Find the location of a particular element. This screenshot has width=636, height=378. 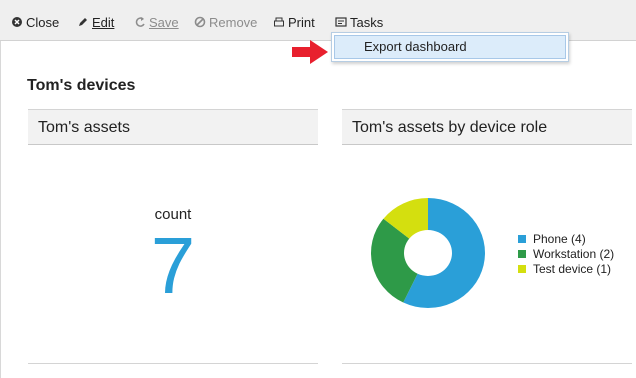

remove-label: Remove is located at coordinates (233, 22).